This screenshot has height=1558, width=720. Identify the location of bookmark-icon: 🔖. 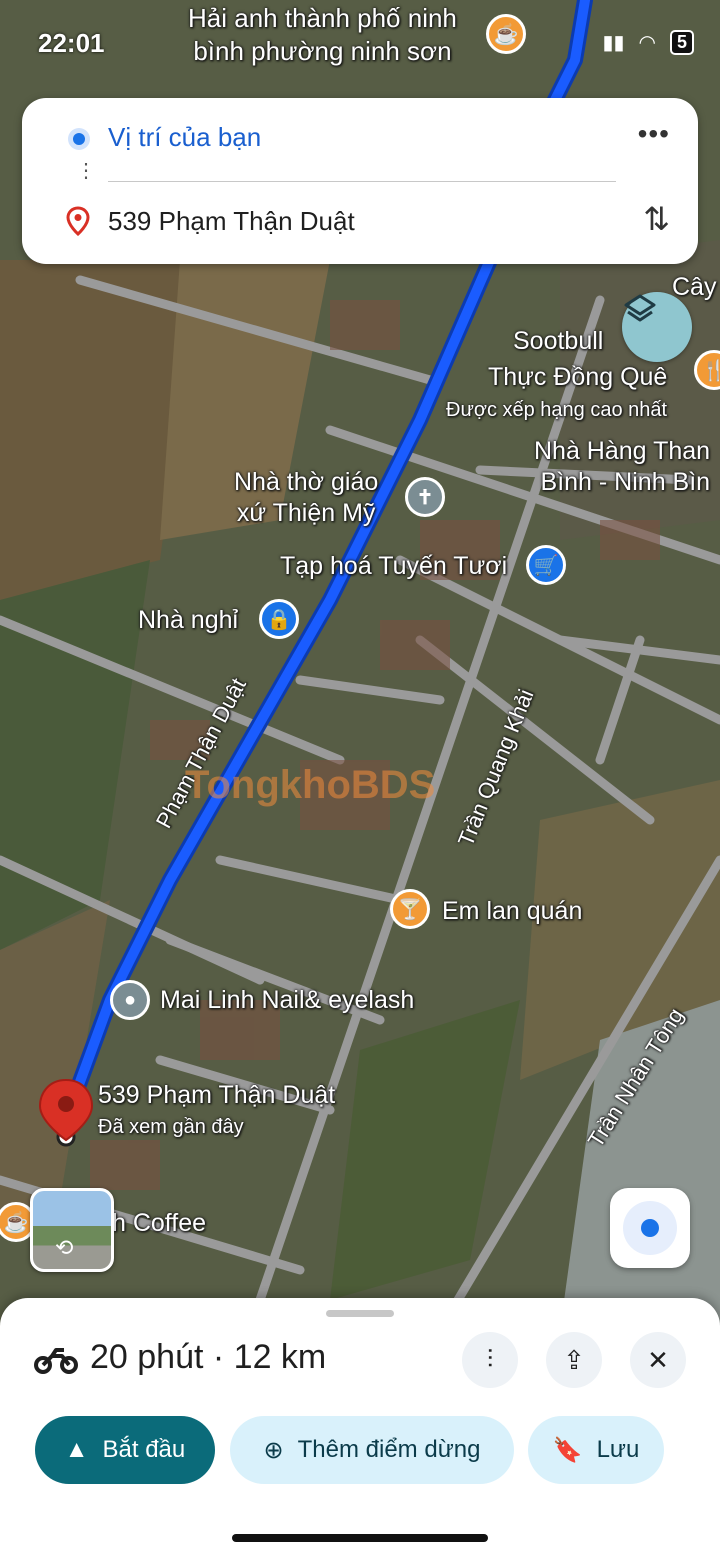
(567, 1450).